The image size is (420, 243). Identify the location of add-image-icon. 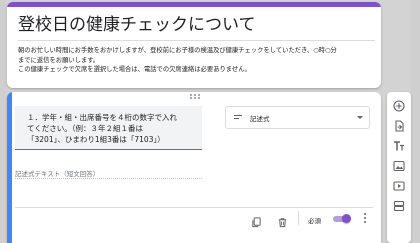
(399, 166).